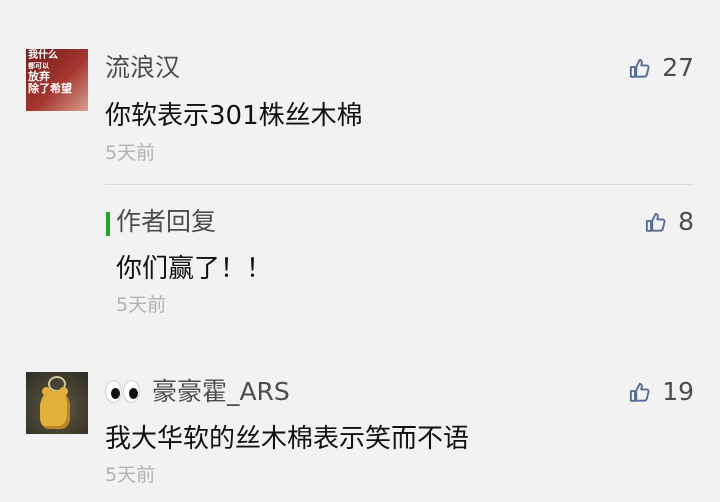 This screenshot has height=502, width=720. I want to click on reply-divider, so click(399, 184).